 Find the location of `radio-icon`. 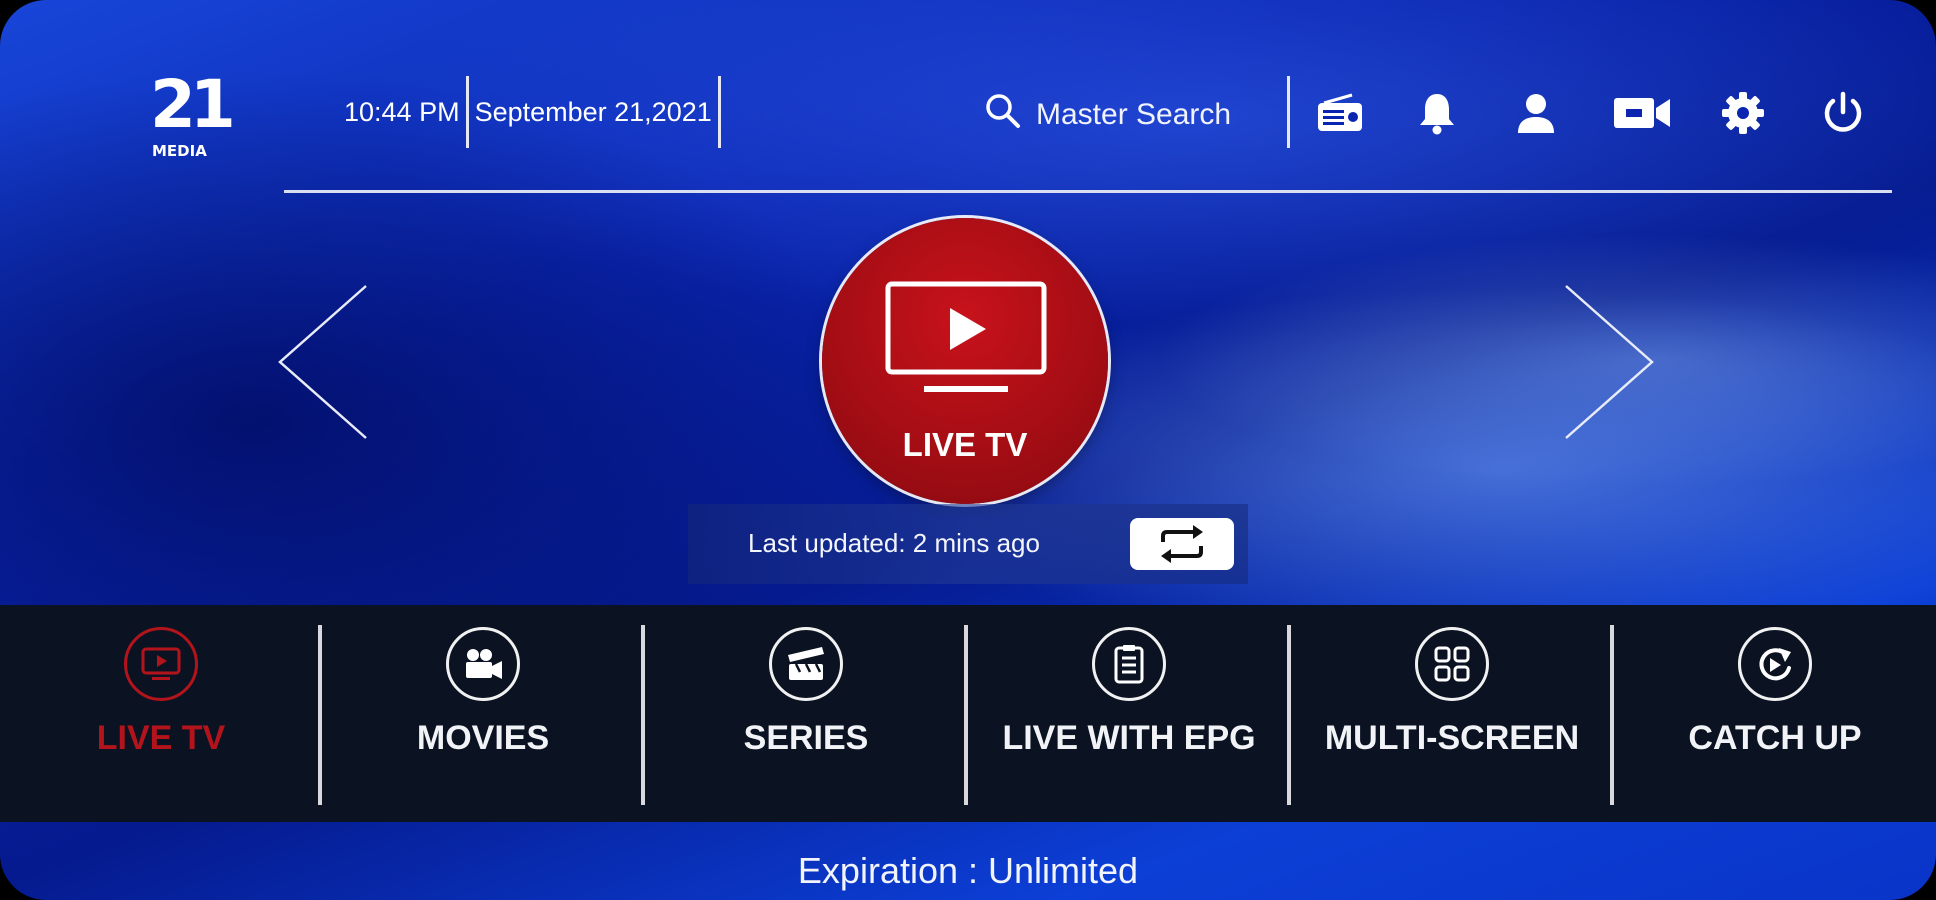

radio-icon is located at coordinates (1340, 112).